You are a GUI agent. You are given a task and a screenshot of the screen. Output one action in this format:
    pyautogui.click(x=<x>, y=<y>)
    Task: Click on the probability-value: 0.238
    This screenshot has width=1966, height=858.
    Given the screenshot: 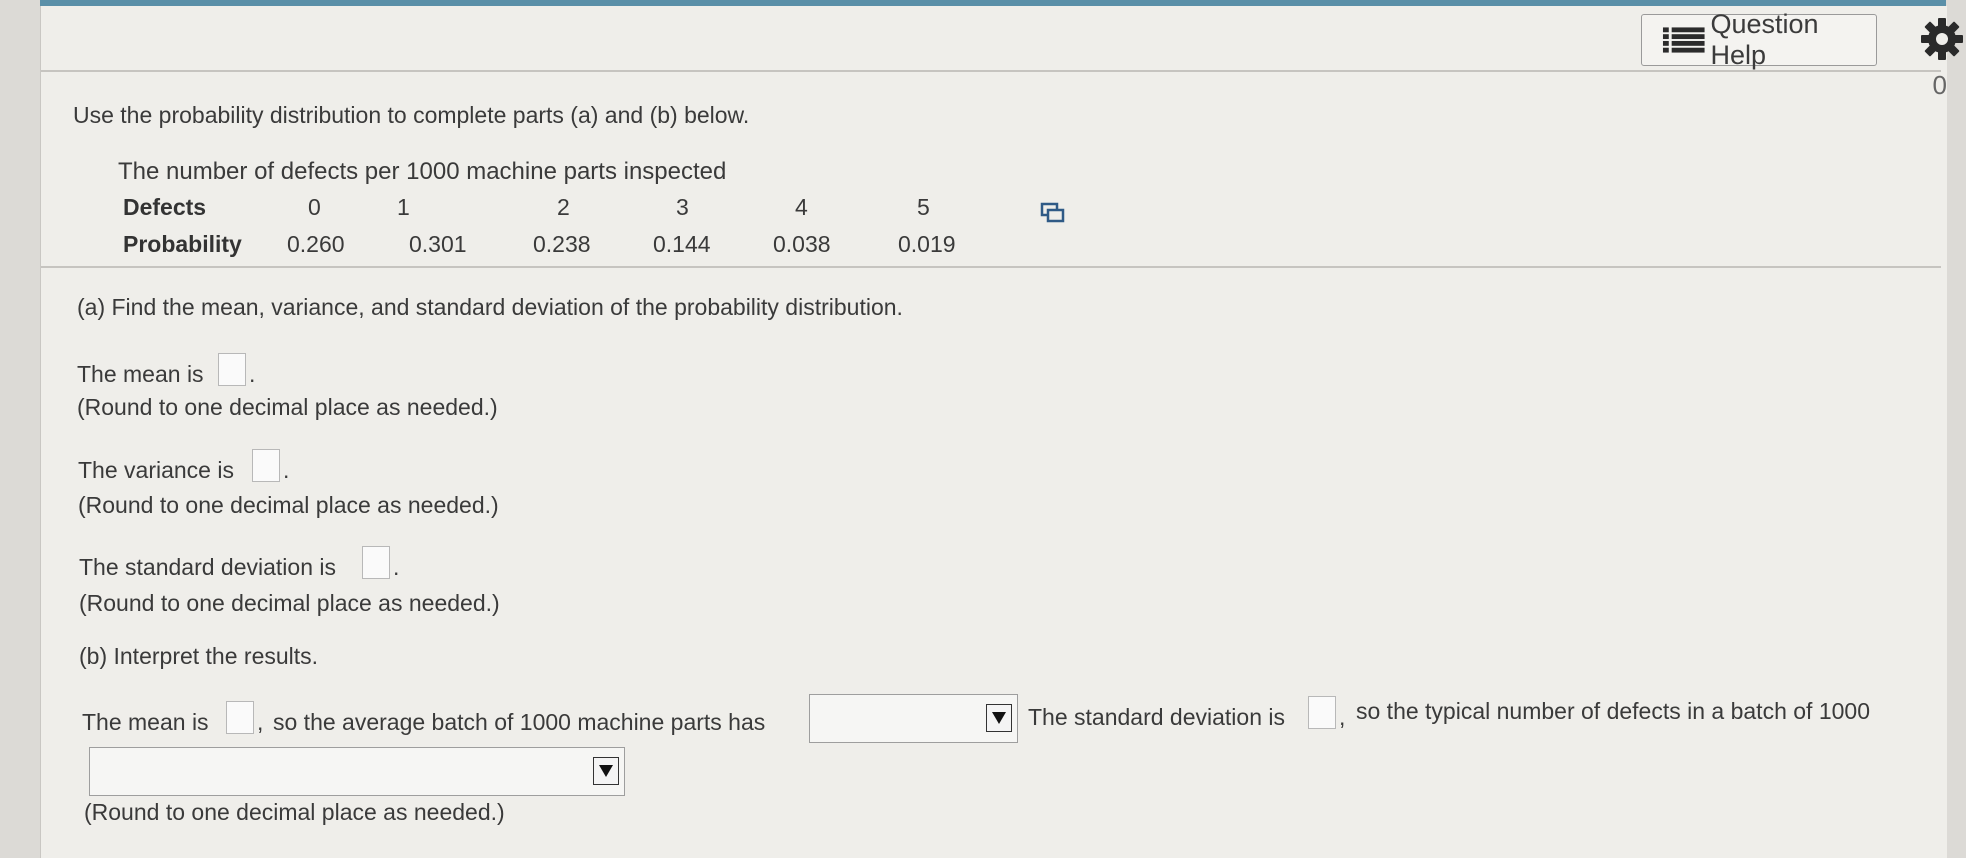 What is the action you would take?
    pyautogui.click(x=562, y=244)
    